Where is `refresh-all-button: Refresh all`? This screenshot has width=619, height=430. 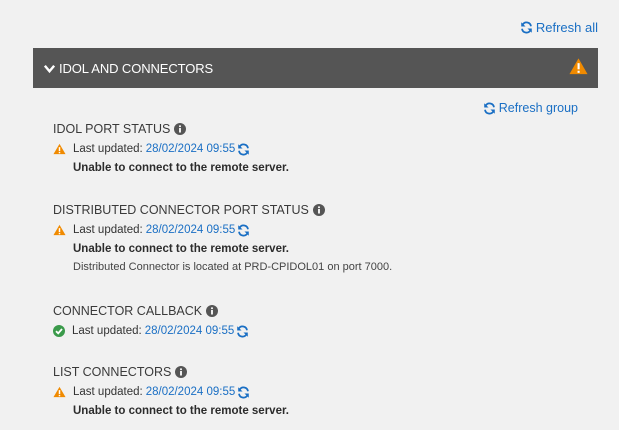 refresh-all-button: Refresh all is located at coordinates (559, 27).